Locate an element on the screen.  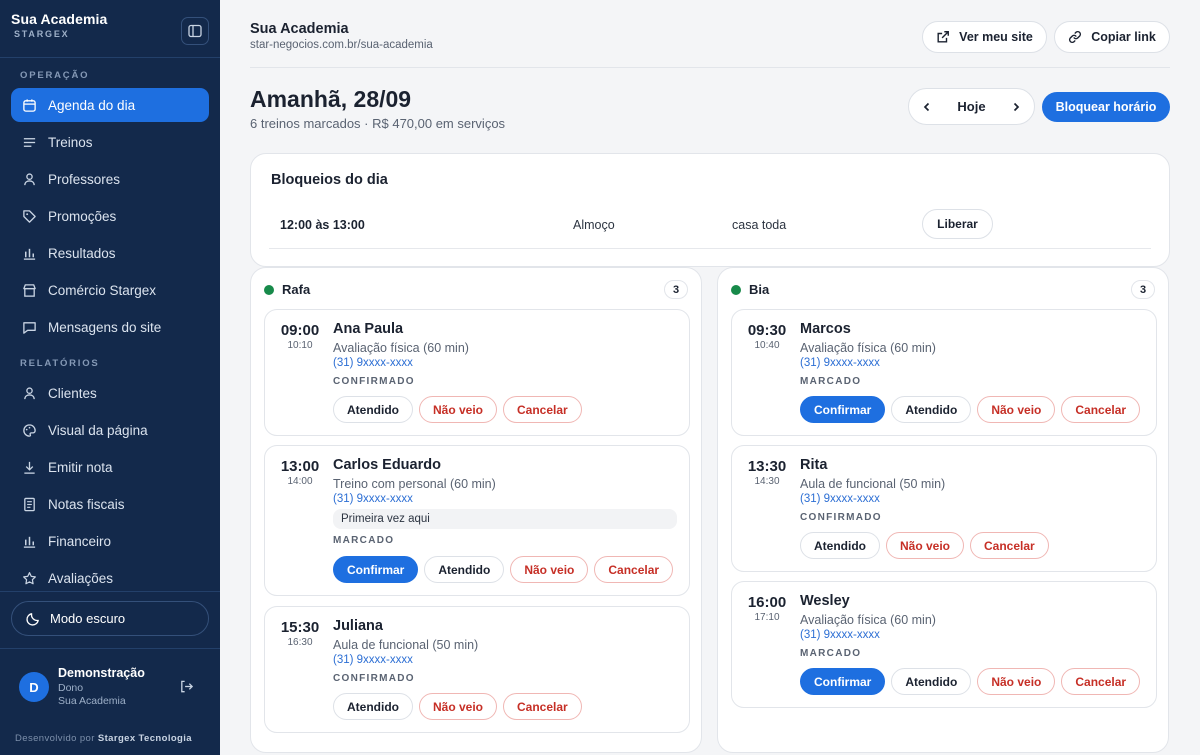
sidebar-item-label: Notas fiscais is located at coordinates (86, 504).